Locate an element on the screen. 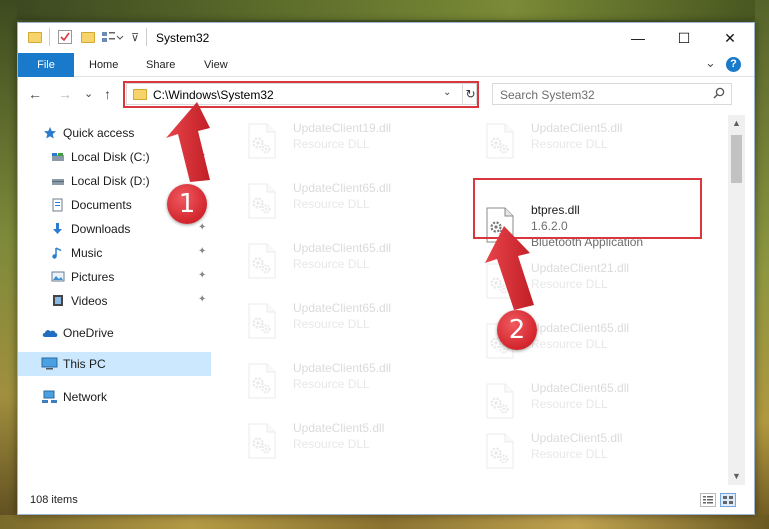 The width and height of the screenshot is (769, 529). list-item: UpdateClient21.dll Resource DLL is located at coordinates (588, 281).